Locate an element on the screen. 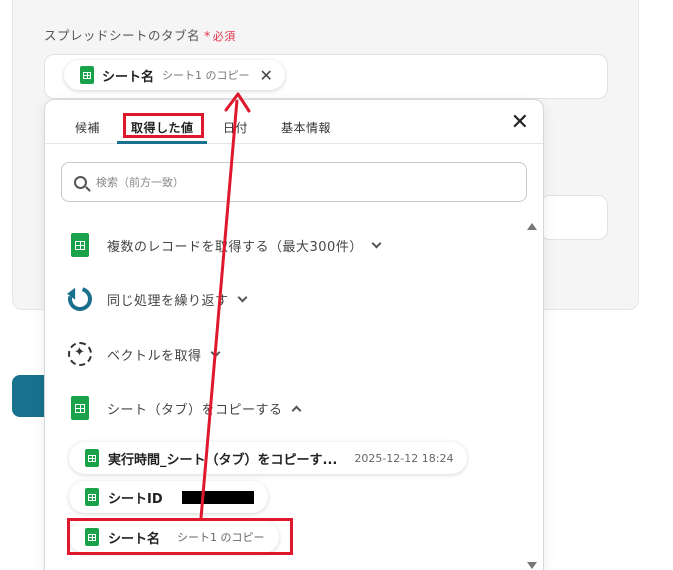 This screenshot has height=570, width=673. annotation-arrow is located at coordinates (225, 305).